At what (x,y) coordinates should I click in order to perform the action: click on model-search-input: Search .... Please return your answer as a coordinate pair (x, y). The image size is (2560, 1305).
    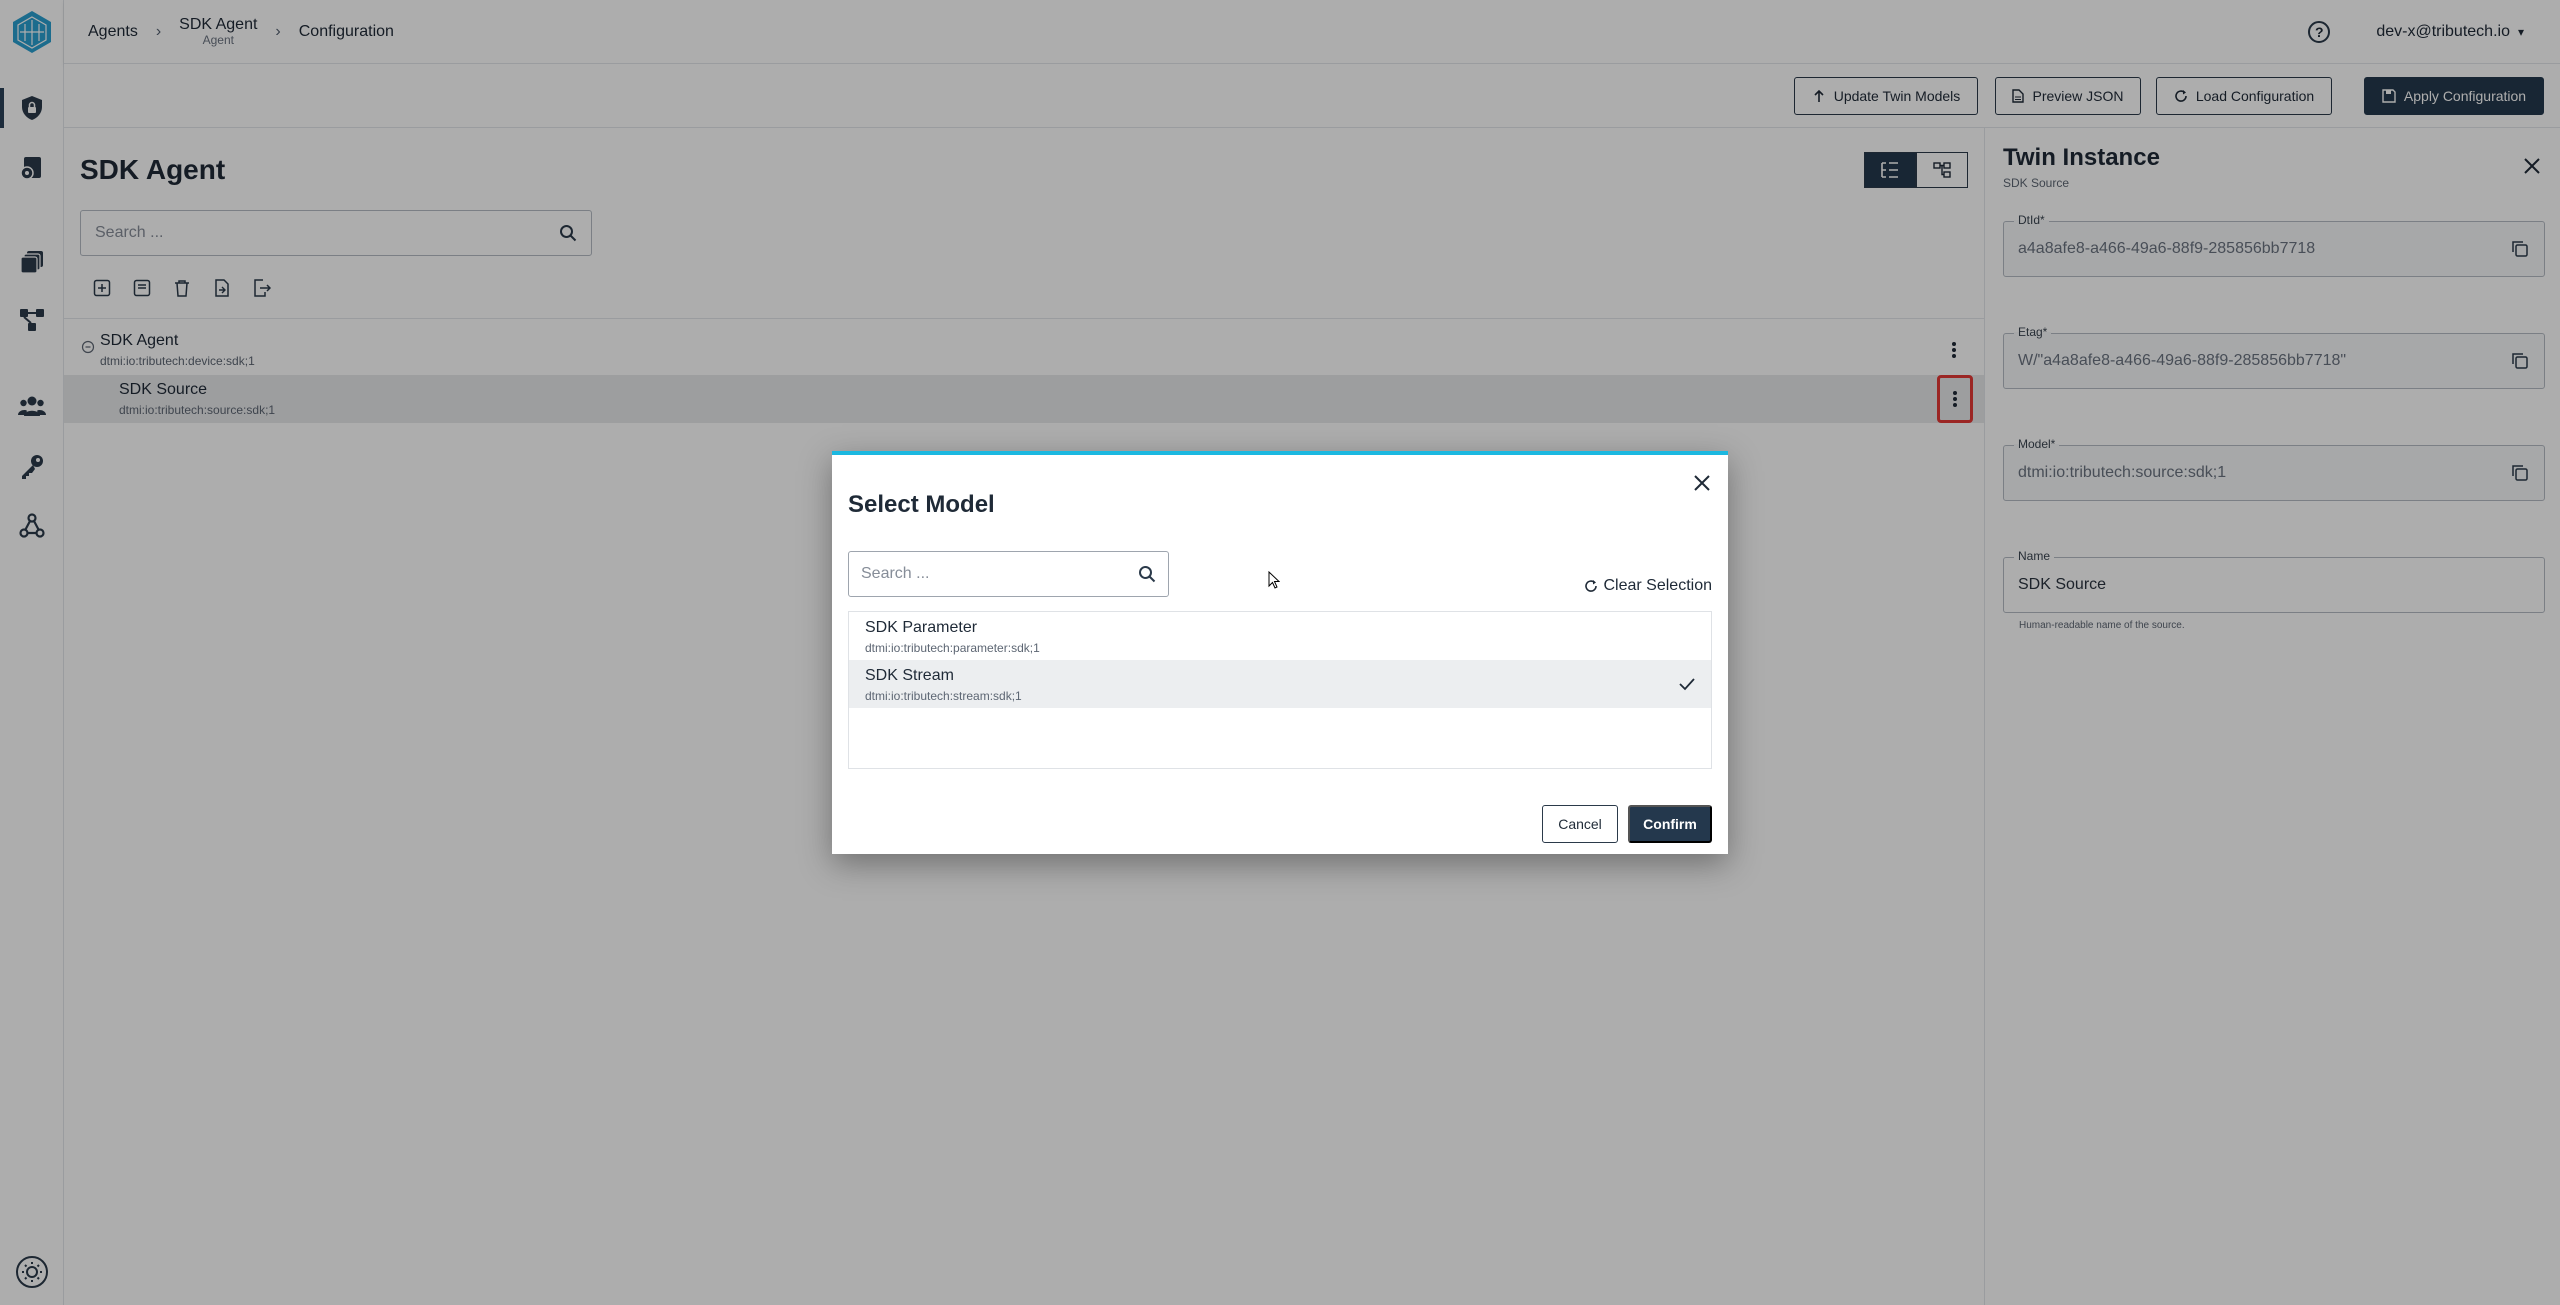
    Looking at the image, I should click on (1008, 574).